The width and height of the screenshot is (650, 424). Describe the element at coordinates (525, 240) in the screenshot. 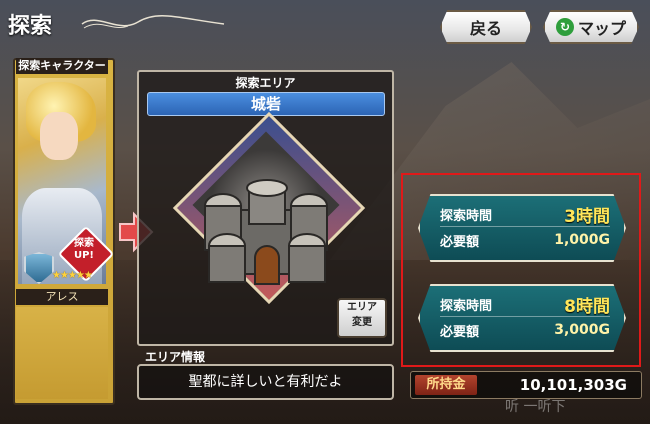

I see `option-cost-row: 必要額 1,000G` at that location.